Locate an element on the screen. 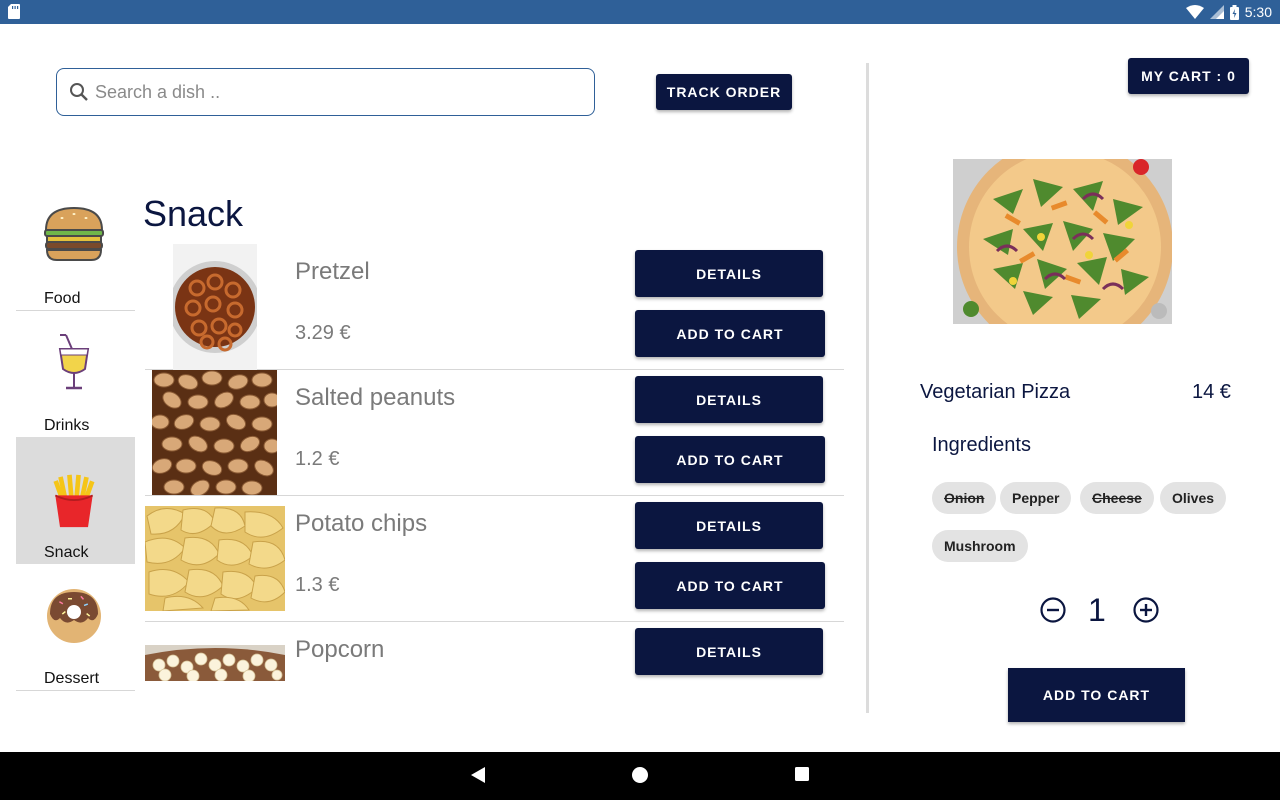  clock: 5:30 is located at coordinates (1258, 12).